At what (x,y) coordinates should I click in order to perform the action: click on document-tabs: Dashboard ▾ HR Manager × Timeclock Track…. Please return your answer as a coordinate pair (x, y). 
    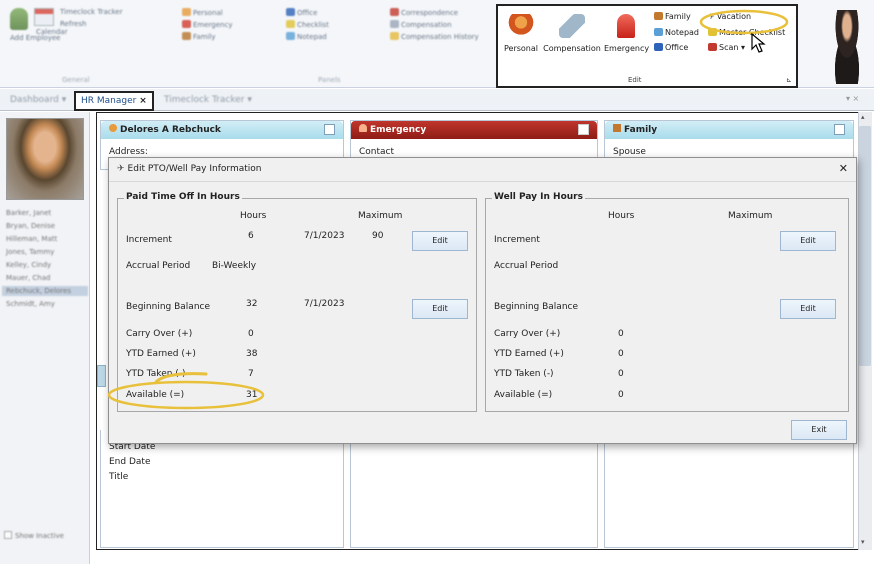
    Looking at the image, I should click on (437, 100).